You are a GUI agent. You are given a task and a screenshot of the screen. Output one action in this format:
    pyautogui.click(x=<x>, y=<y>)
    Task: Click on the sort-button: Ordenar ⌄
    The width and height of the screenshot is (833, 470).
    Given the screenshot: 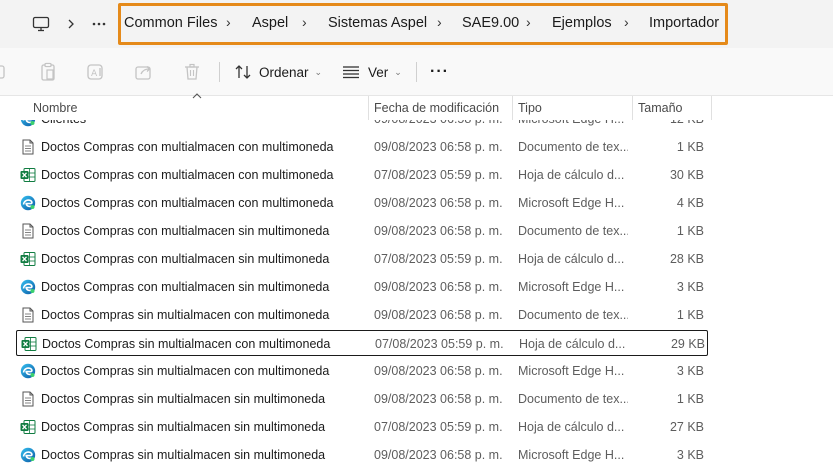 What is the action you would take?
    pyautogui.click(x=278, y=72)
    